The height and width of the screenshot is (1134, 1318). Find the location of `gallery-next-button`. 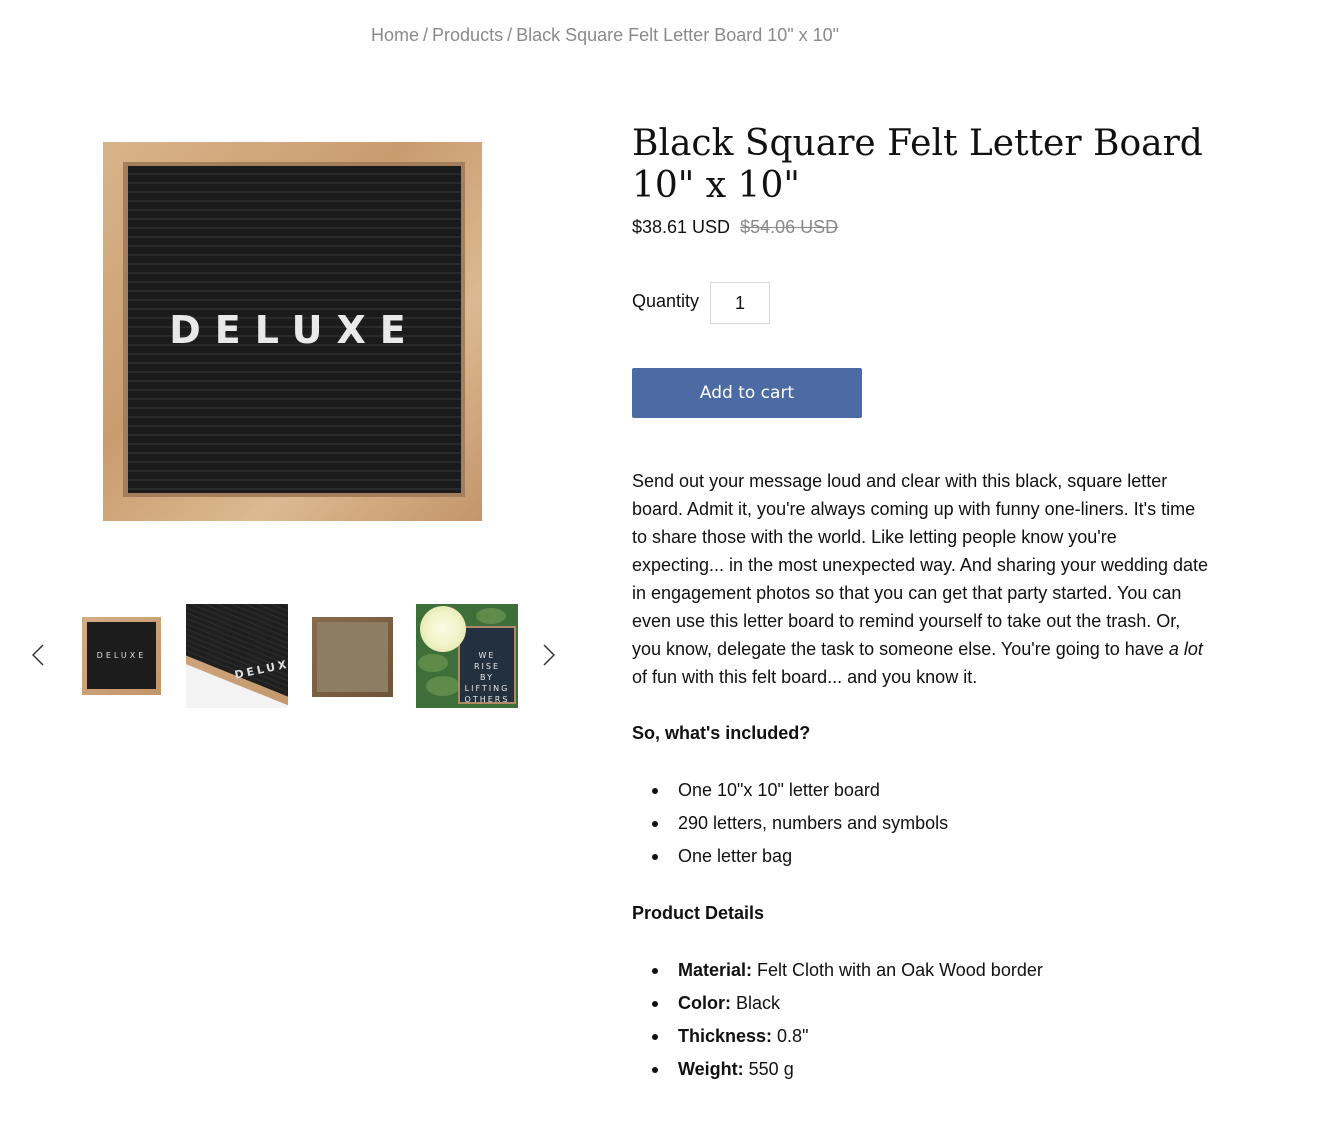

gallery-next-button is located at coordinates (549, 655).